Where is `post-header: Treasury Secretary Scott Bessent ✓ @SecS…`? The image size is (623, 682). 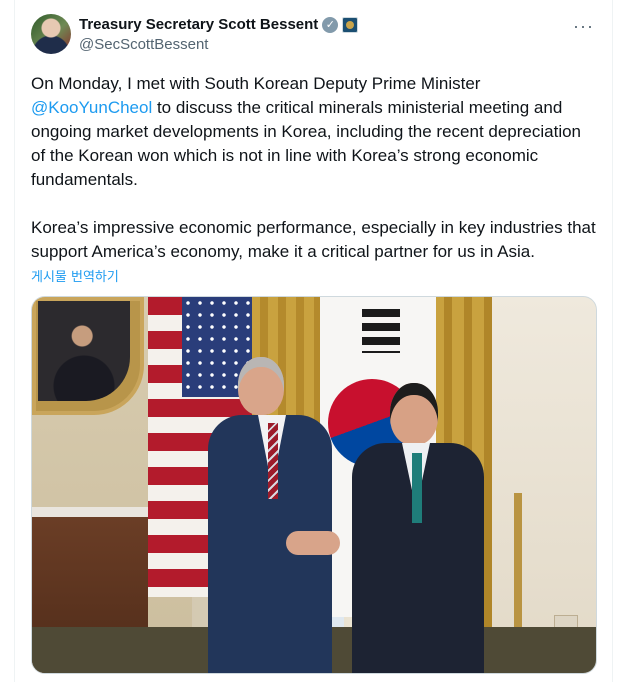 post-header: Treasury Secretary Scott Bessent ✓ @SecS… is located at coordinates (315, 36).